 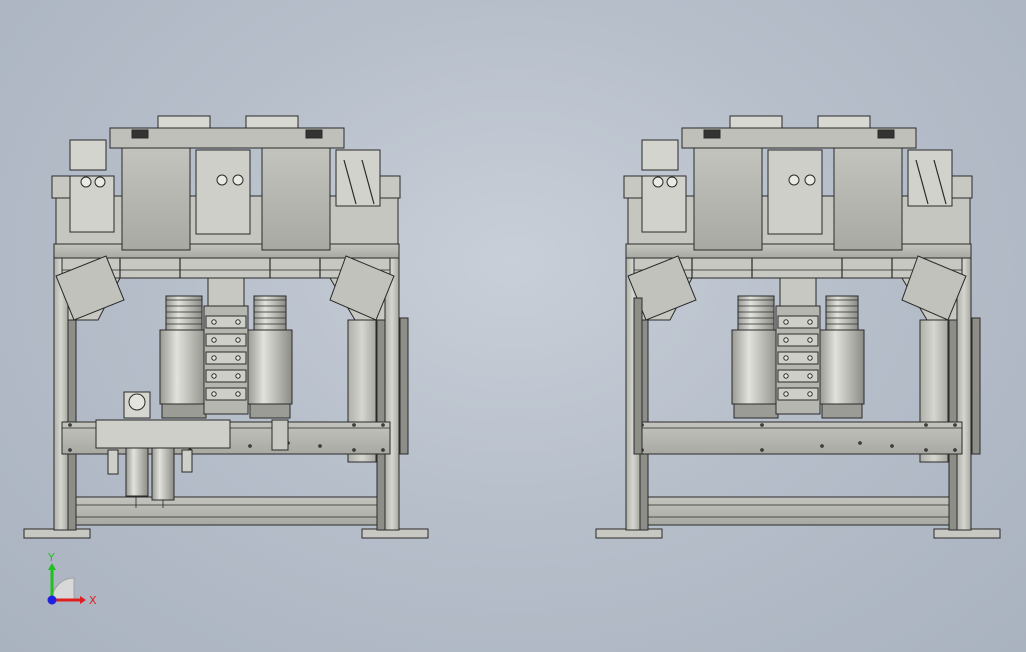 I want to click on x-axis-label: X, so click(x=93, y=600).